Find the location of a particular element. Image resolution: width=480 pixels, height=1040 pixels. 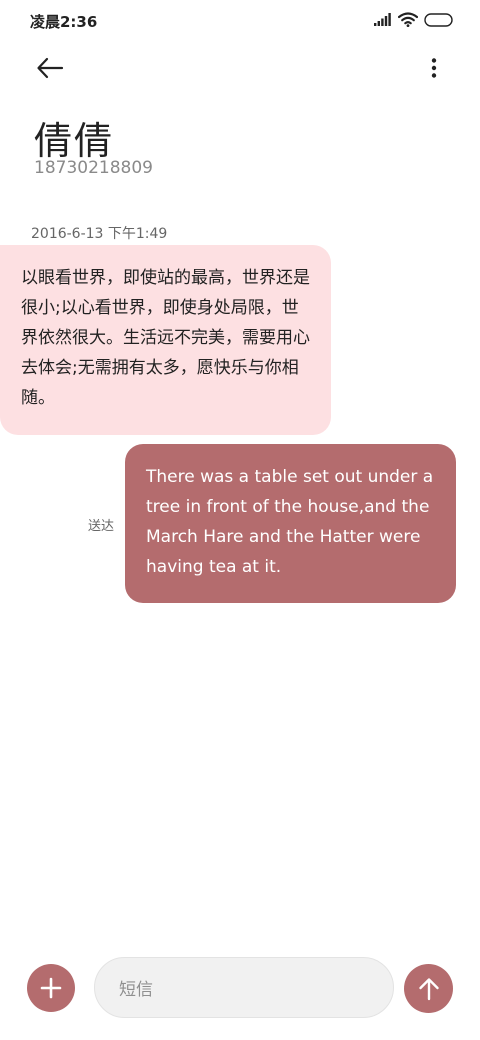

status-time: 凌晨2:36 is located at coordinates (64, 22).